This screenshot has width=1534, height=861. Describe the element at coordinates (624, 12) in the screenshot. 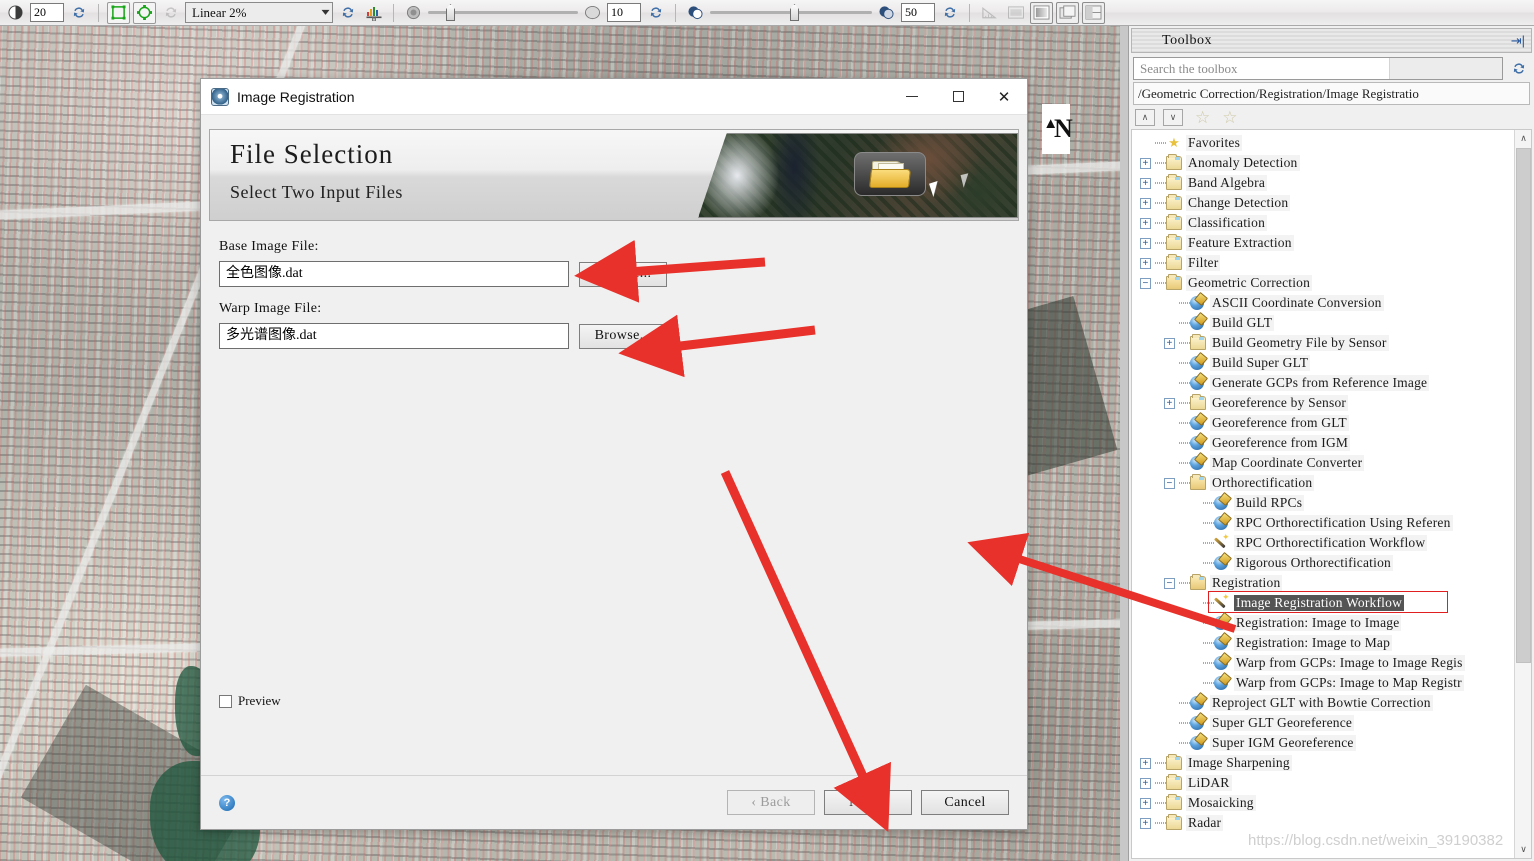

I see `brightness-value-input: 10` at that location.